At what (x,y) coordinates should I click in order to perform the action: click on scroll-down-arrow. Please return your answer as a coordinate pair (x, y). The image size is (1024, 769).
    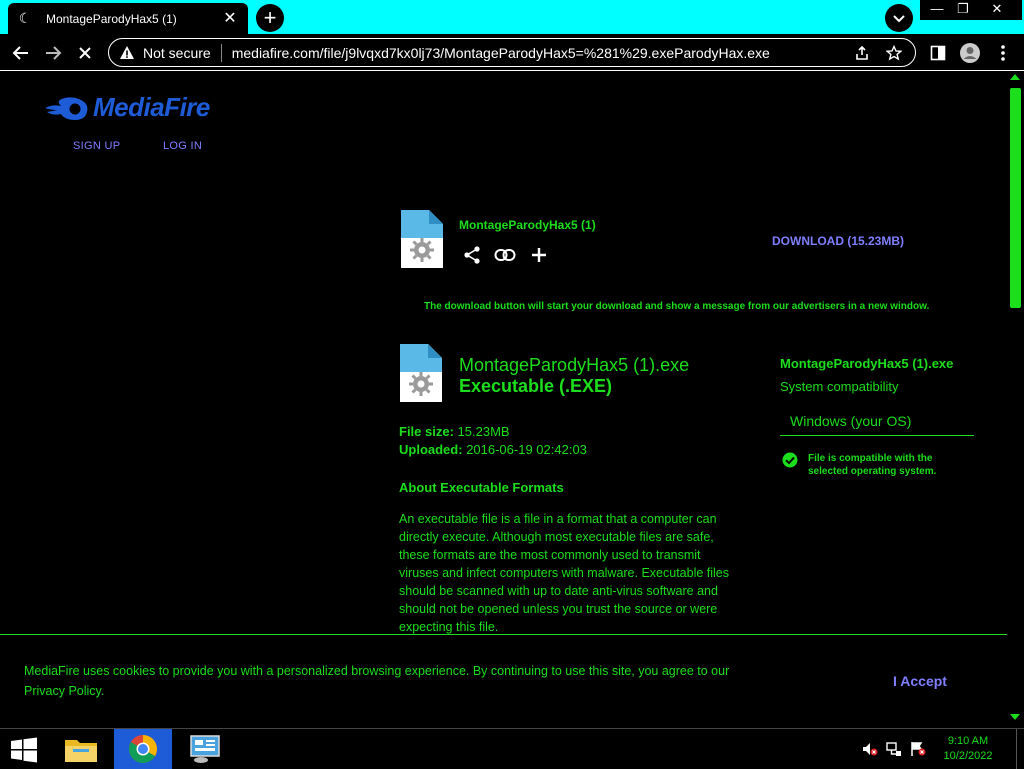
    Looking at the image, I should click on (1015, 717).